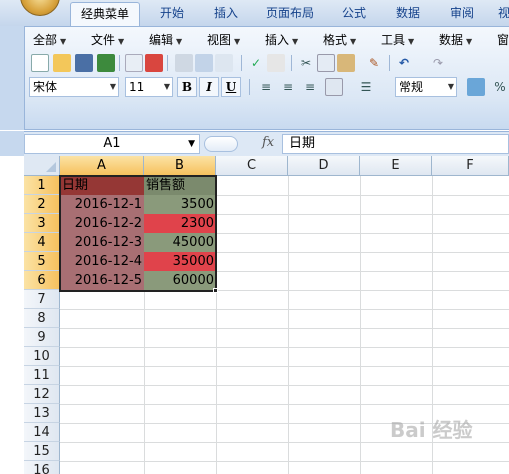 The height and width of the screenshot is (474, 509). I want to click on column-header-a: A, so click(102, 166).